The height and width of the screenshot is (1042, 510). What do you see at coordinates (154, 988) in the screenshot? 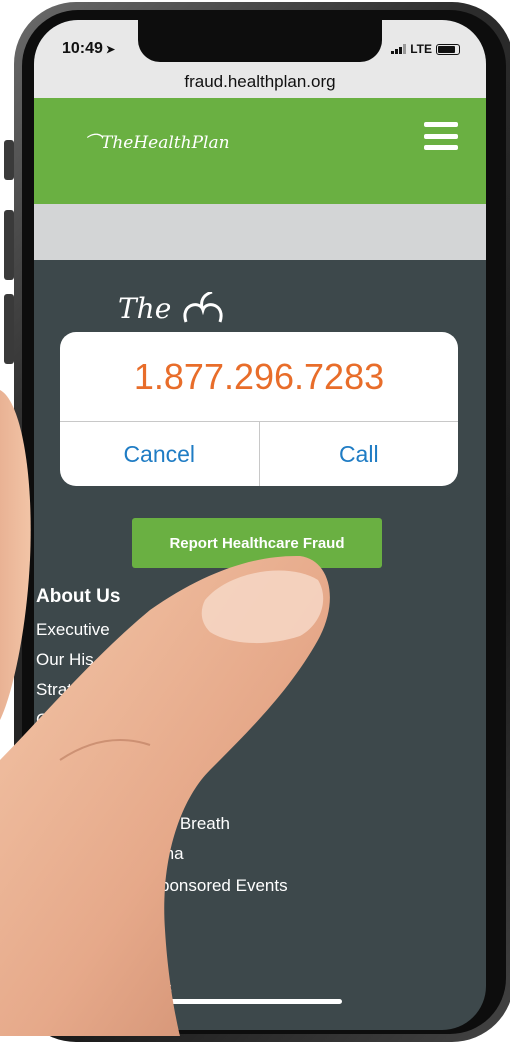
I see `footer-link-releases: ases` at bounding box center [154, 988].